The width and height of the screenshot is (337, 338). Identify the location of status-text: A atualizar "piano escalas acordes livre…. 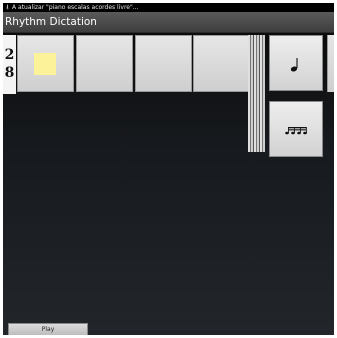
(75, 7).